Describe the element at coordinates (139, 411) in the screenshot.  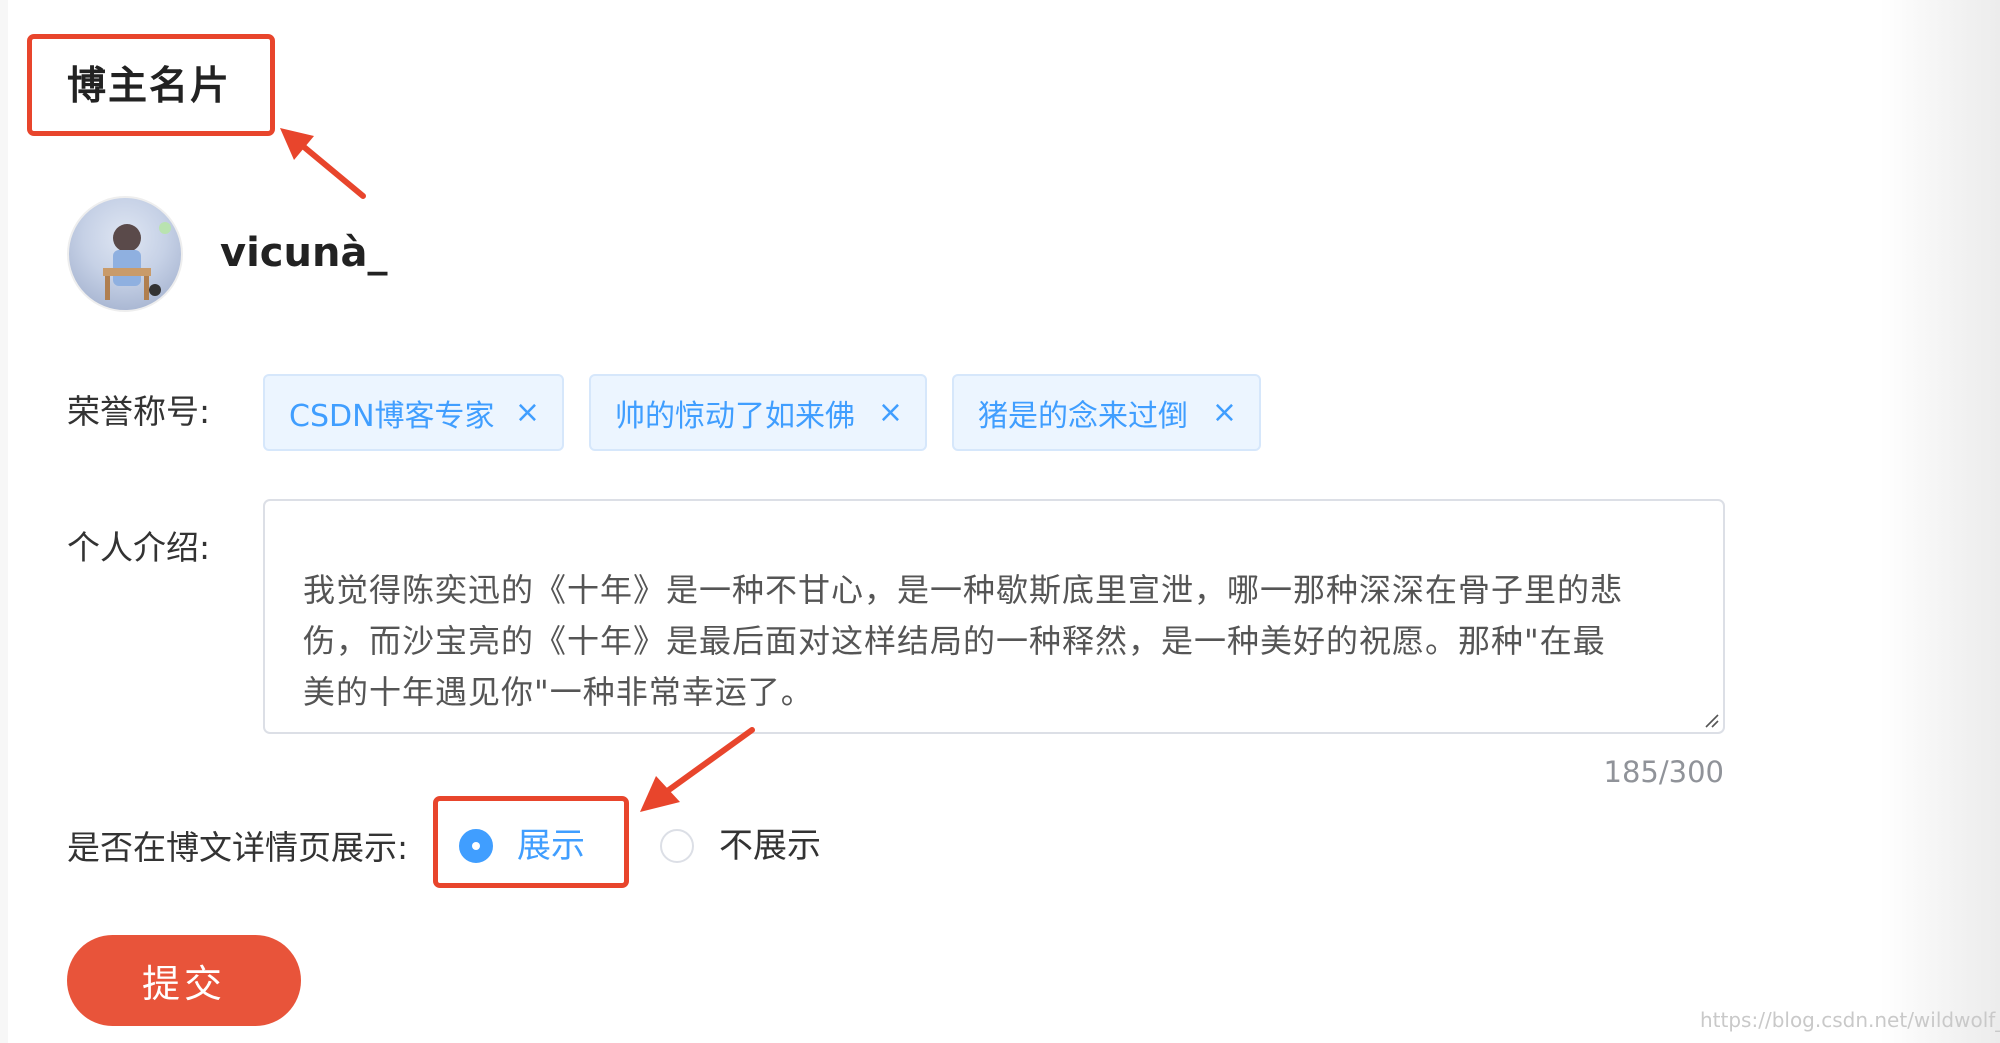
I see `honor-label: 荣誉称号:` at that location.